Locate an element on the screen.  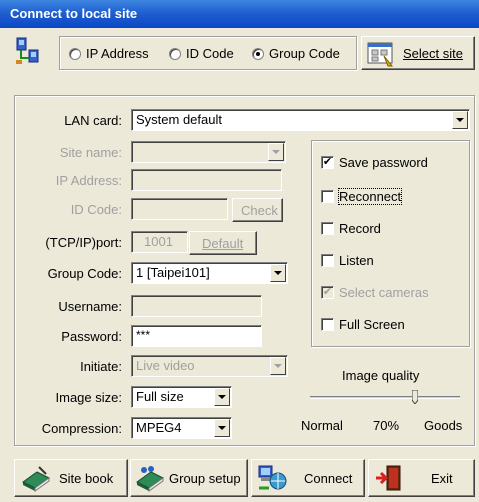
reconnect-check-indicator is located at coordinates (327, 196).